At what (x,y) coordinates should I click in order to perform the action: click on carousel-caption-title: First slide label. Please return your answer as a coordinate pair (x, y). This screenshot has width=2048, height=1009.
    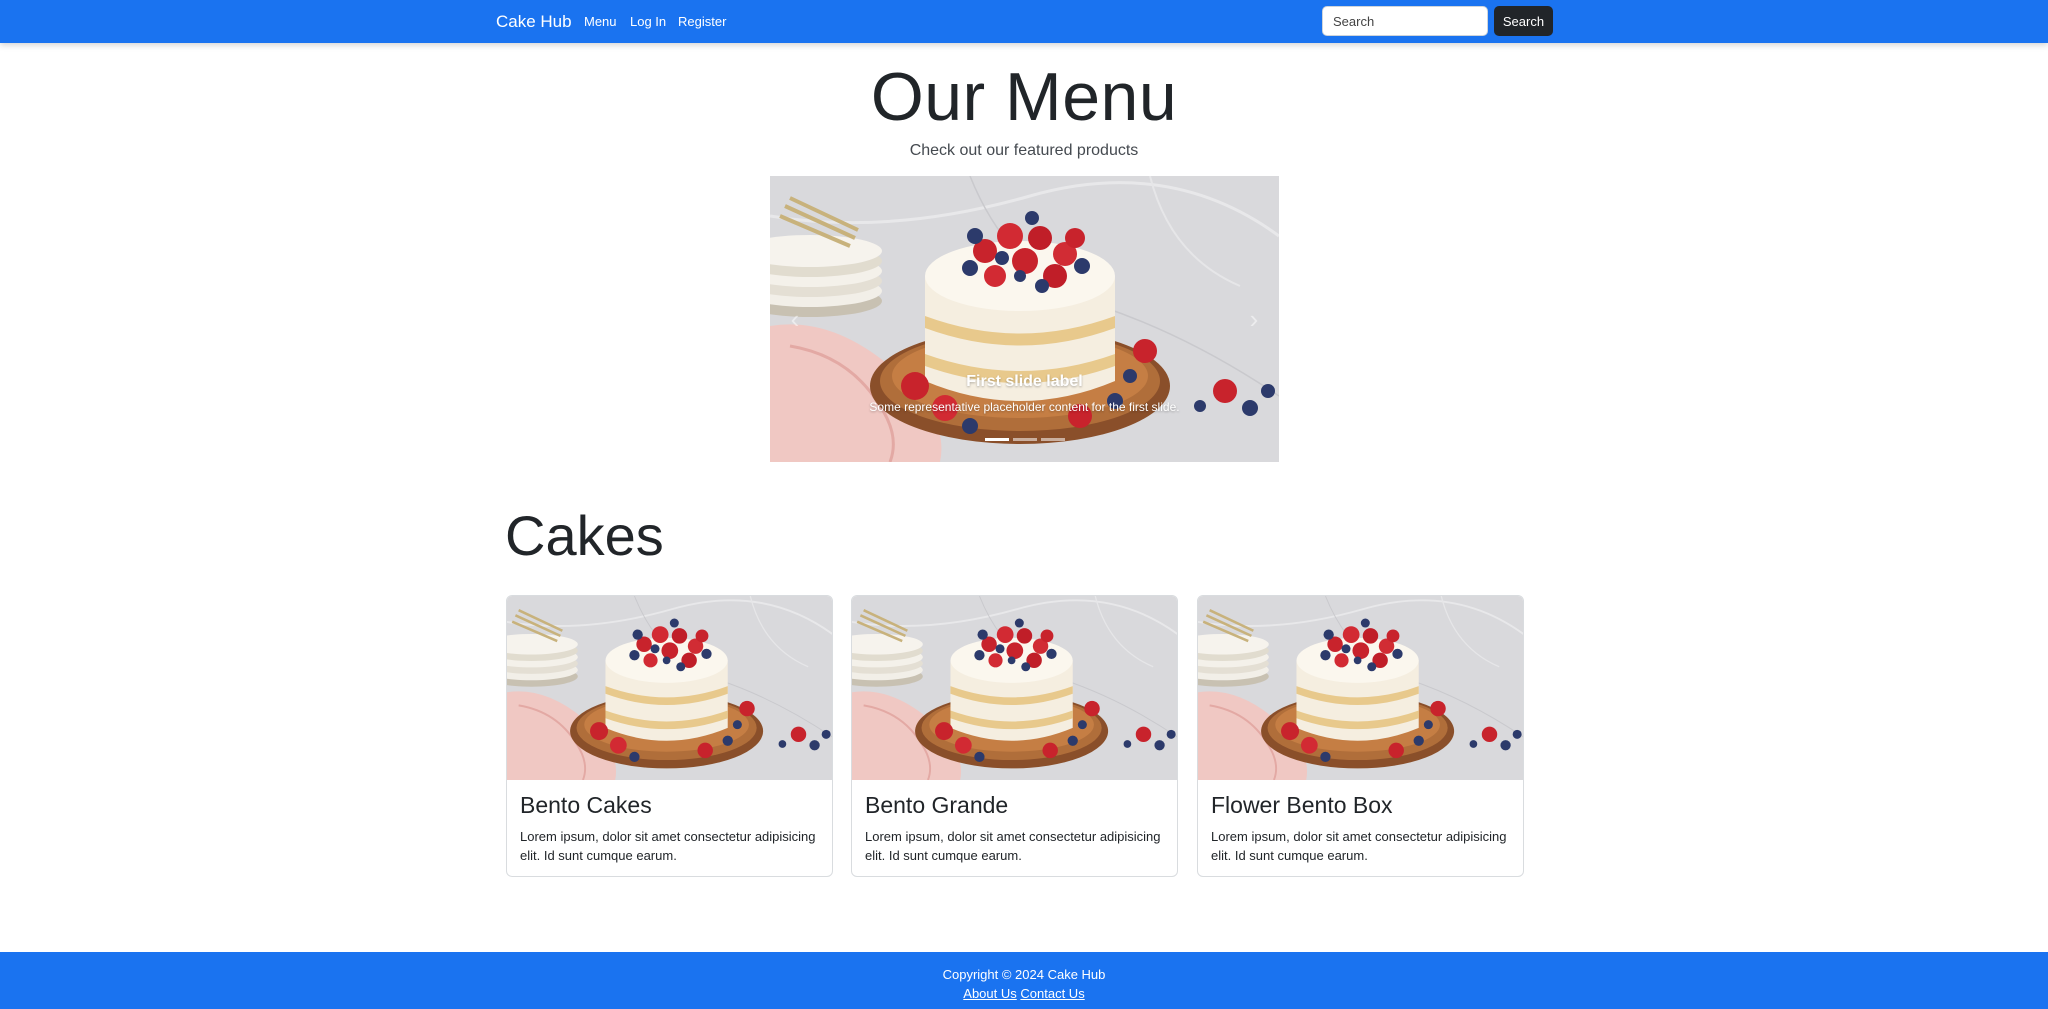
    Looking at the image, I should click on (1024, 381).